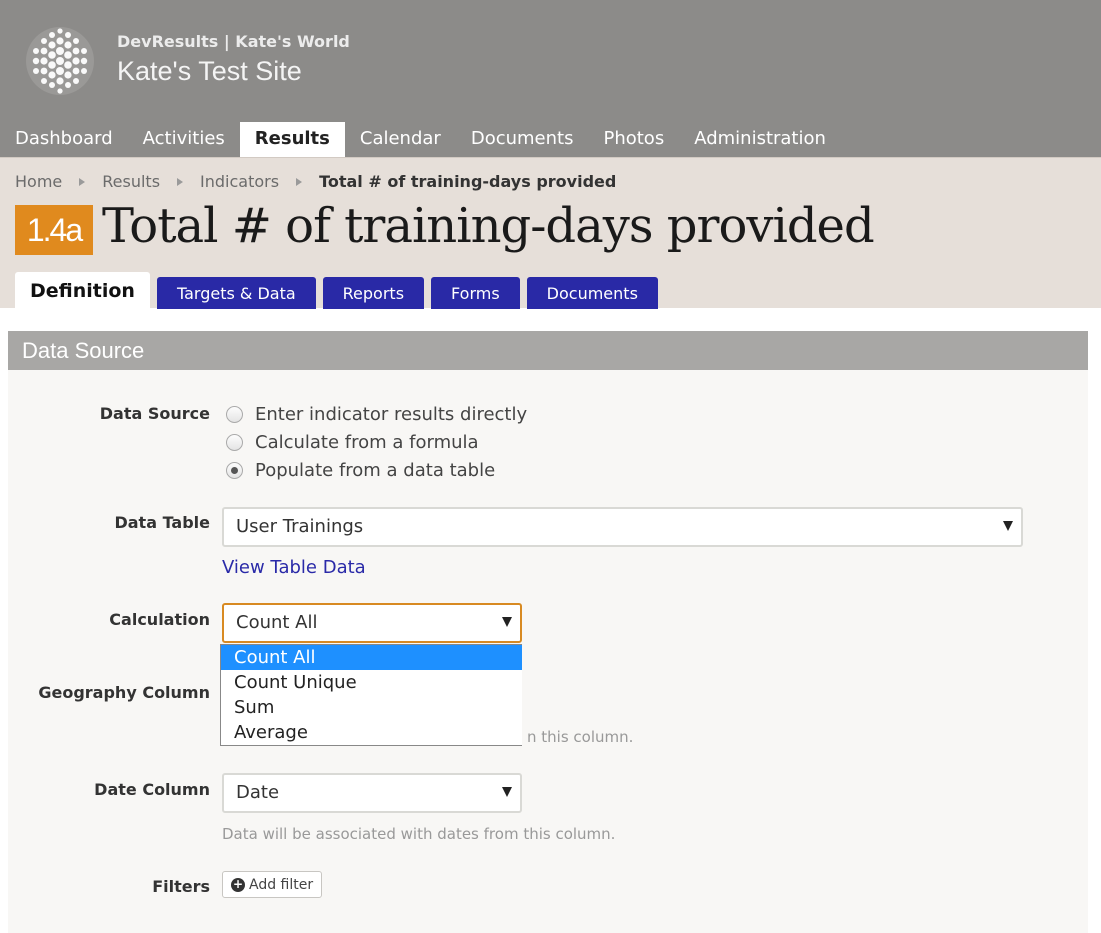 This screenshot has height=933, width=1101. Describe the element at coordinates (236, 293) in the screenshot. I see `tab-targets-data: Targets & Data` at that location.